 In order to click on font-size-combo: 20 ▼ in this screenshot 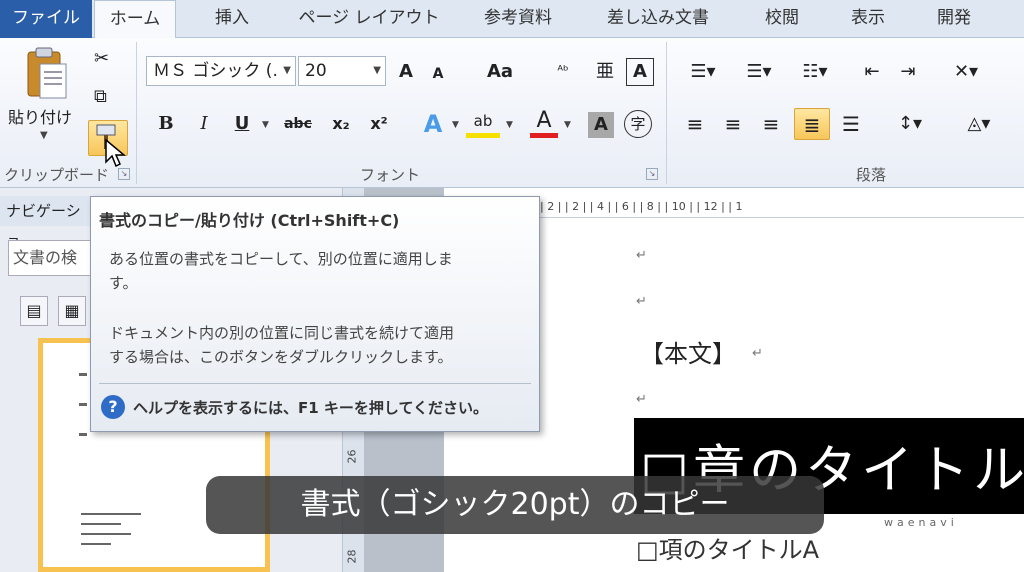, I will do `click(342, 71)`.